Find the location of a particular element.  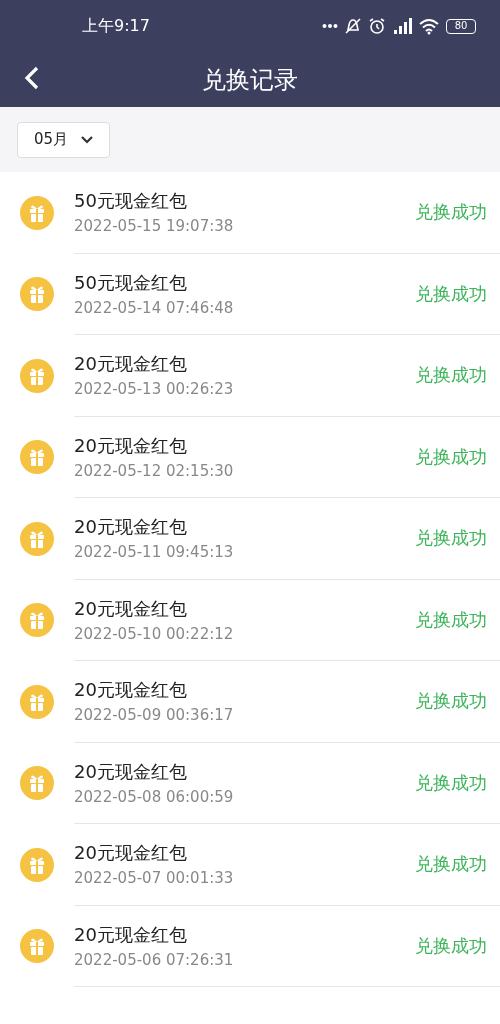

timestamp: 2022-05-11 09:45:13 is located at coordinates (154, 552).